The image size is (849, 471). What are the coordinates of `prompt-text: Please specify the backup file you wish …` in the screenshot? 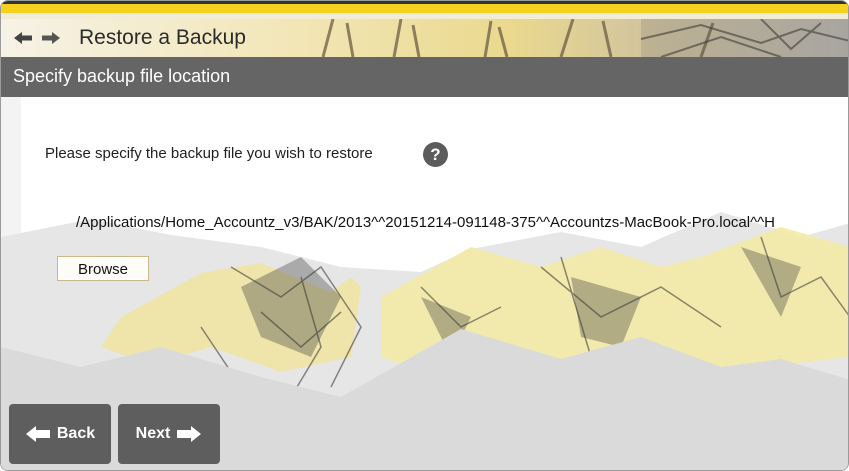 It's located at (209, 153).